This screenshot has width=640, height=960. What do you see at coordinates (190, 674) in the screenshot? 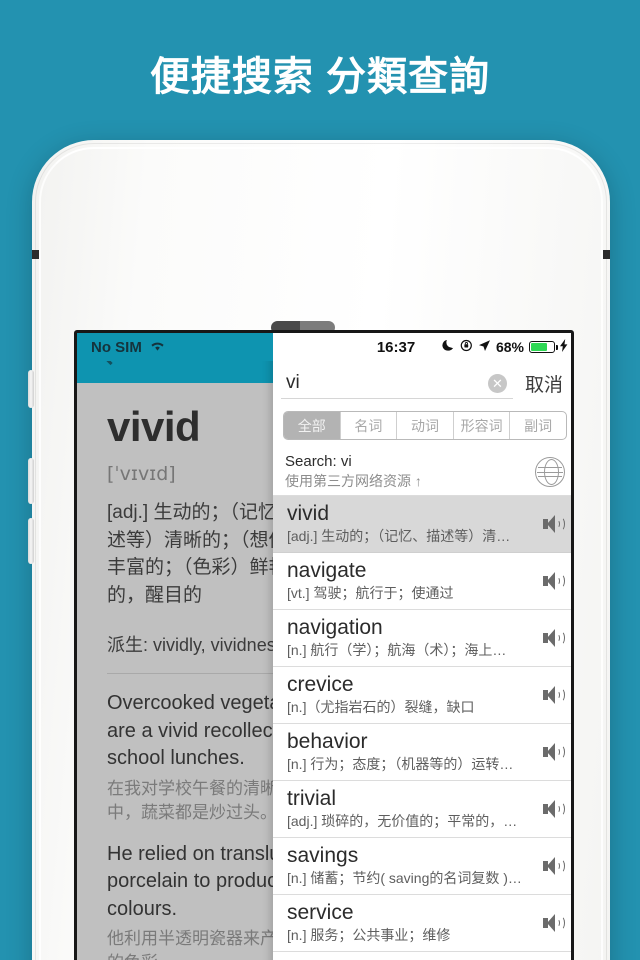
I see `detail-divider` at bounding box center [190, 674].